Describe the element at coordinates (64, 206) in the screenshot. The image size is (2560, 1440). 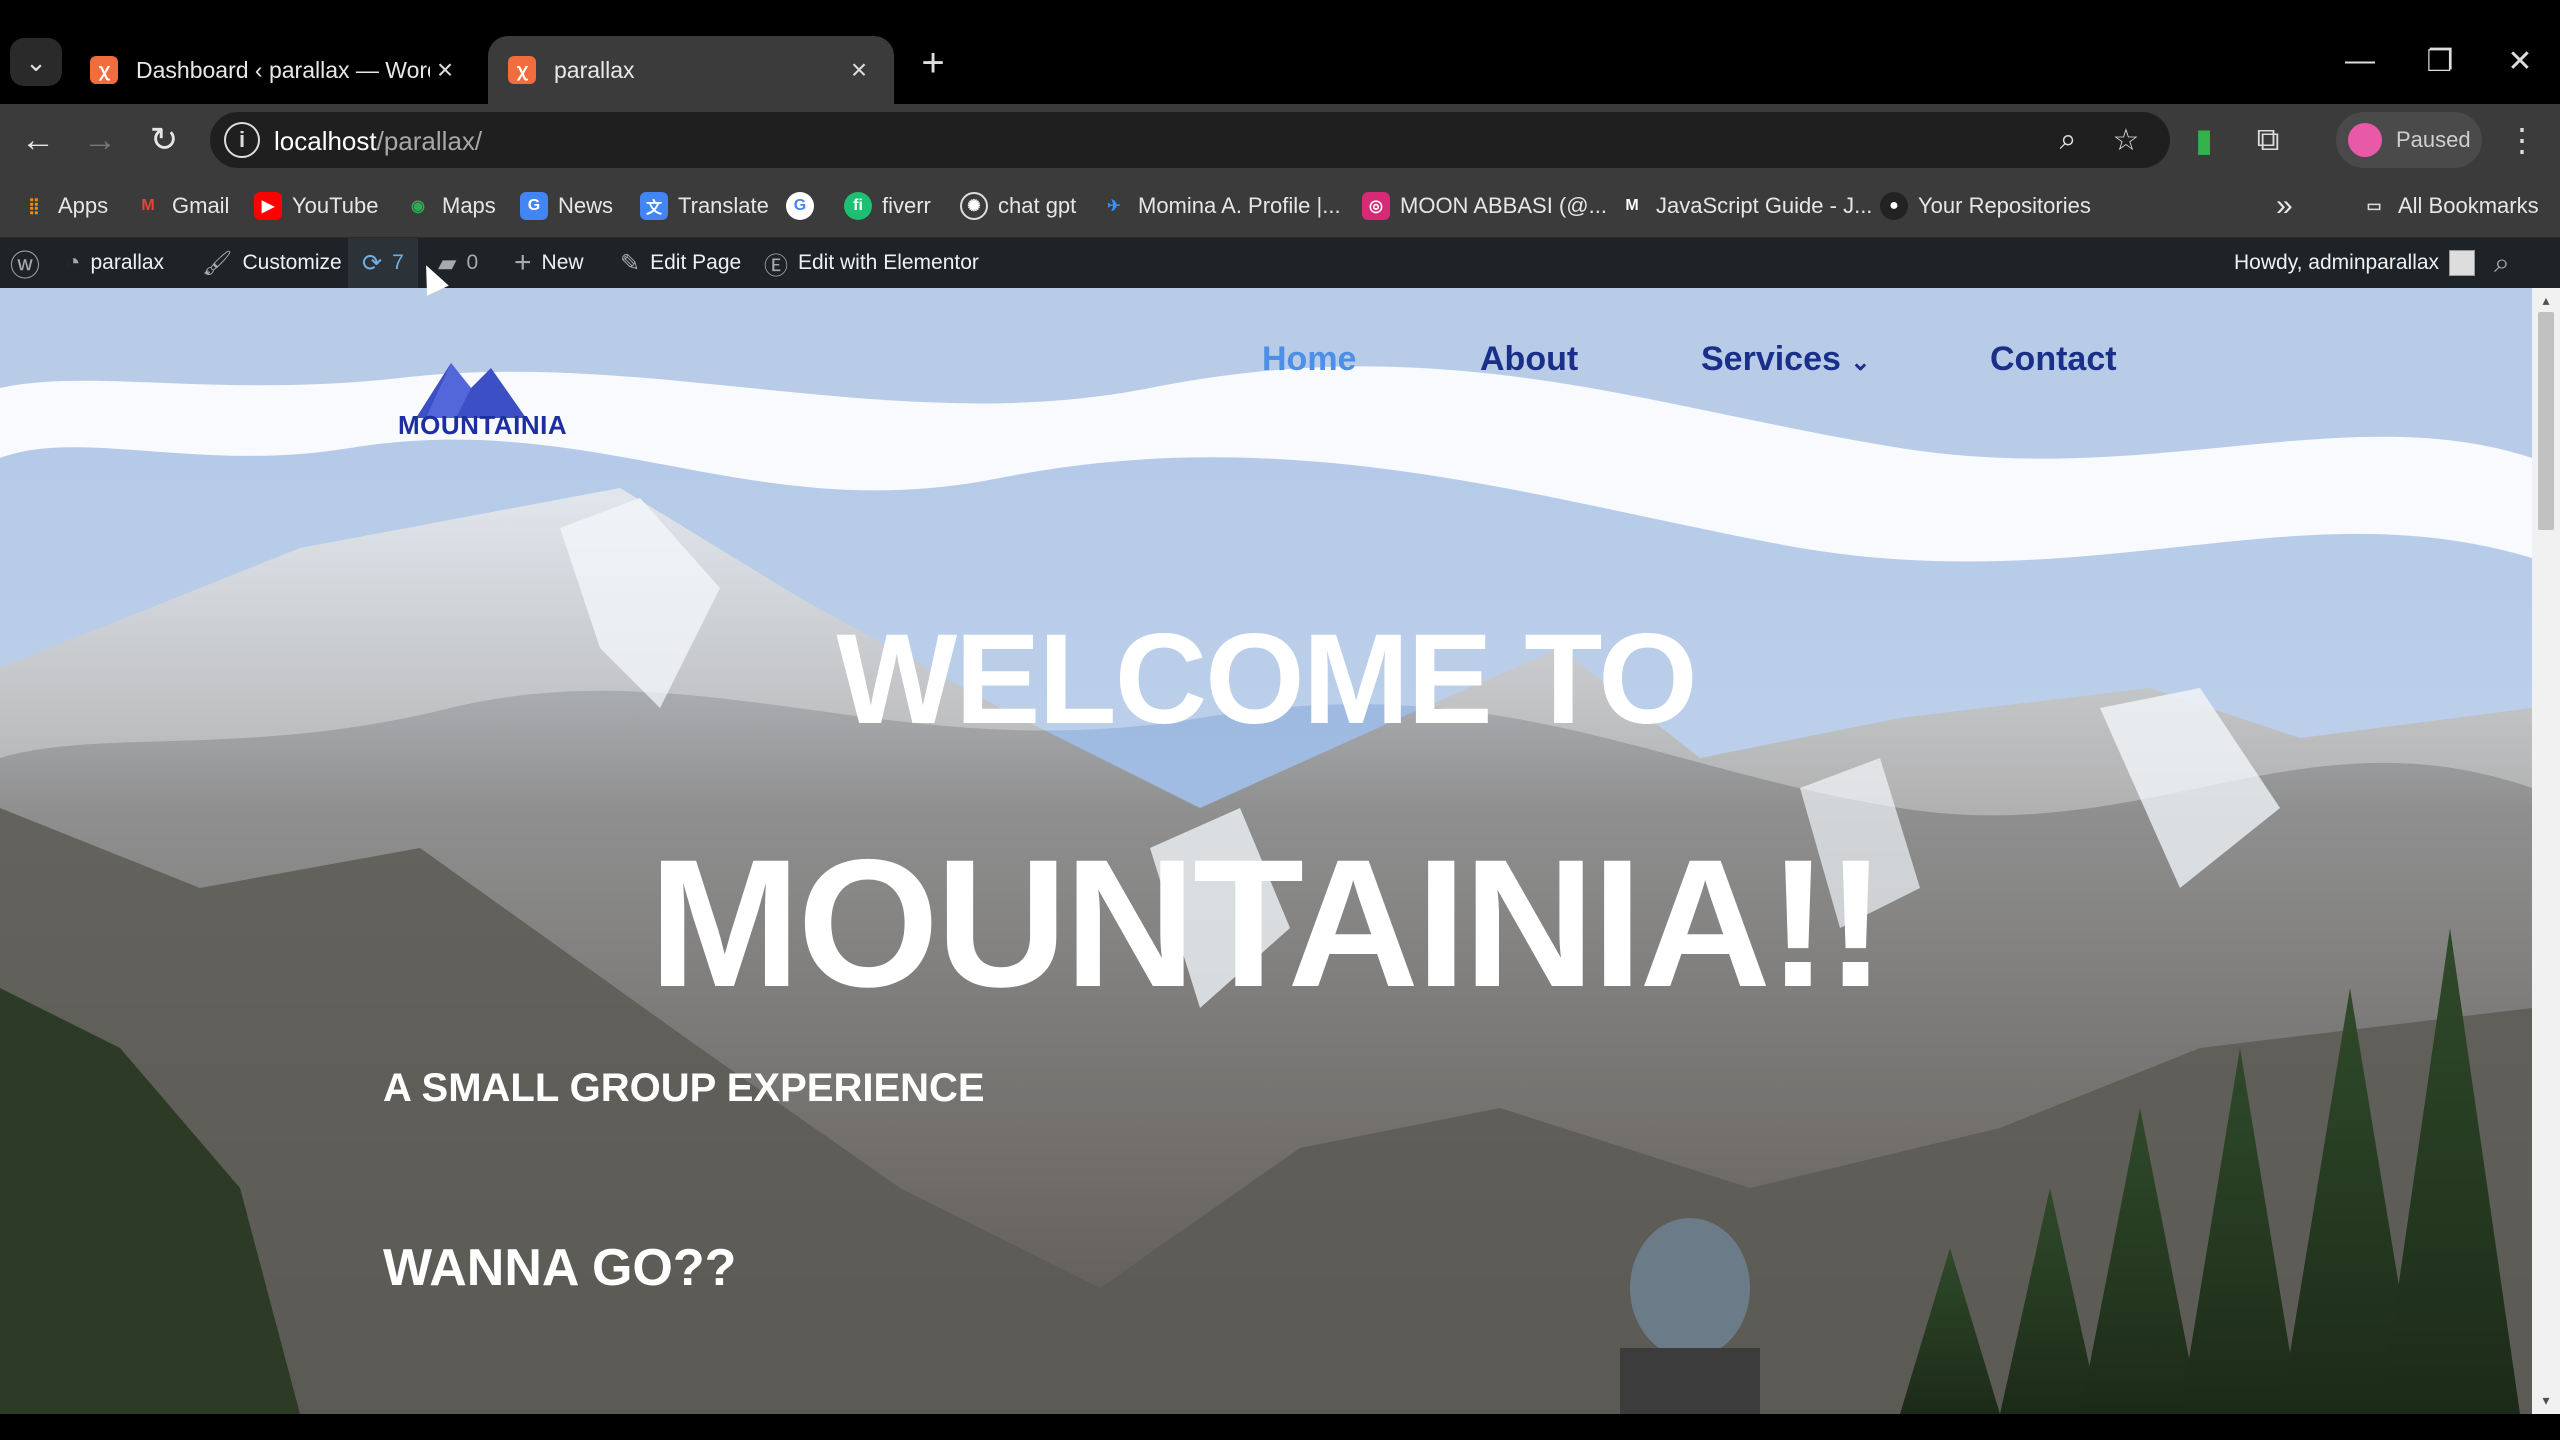
I see `bookmark-apps: ⣿ Apps` at that location.